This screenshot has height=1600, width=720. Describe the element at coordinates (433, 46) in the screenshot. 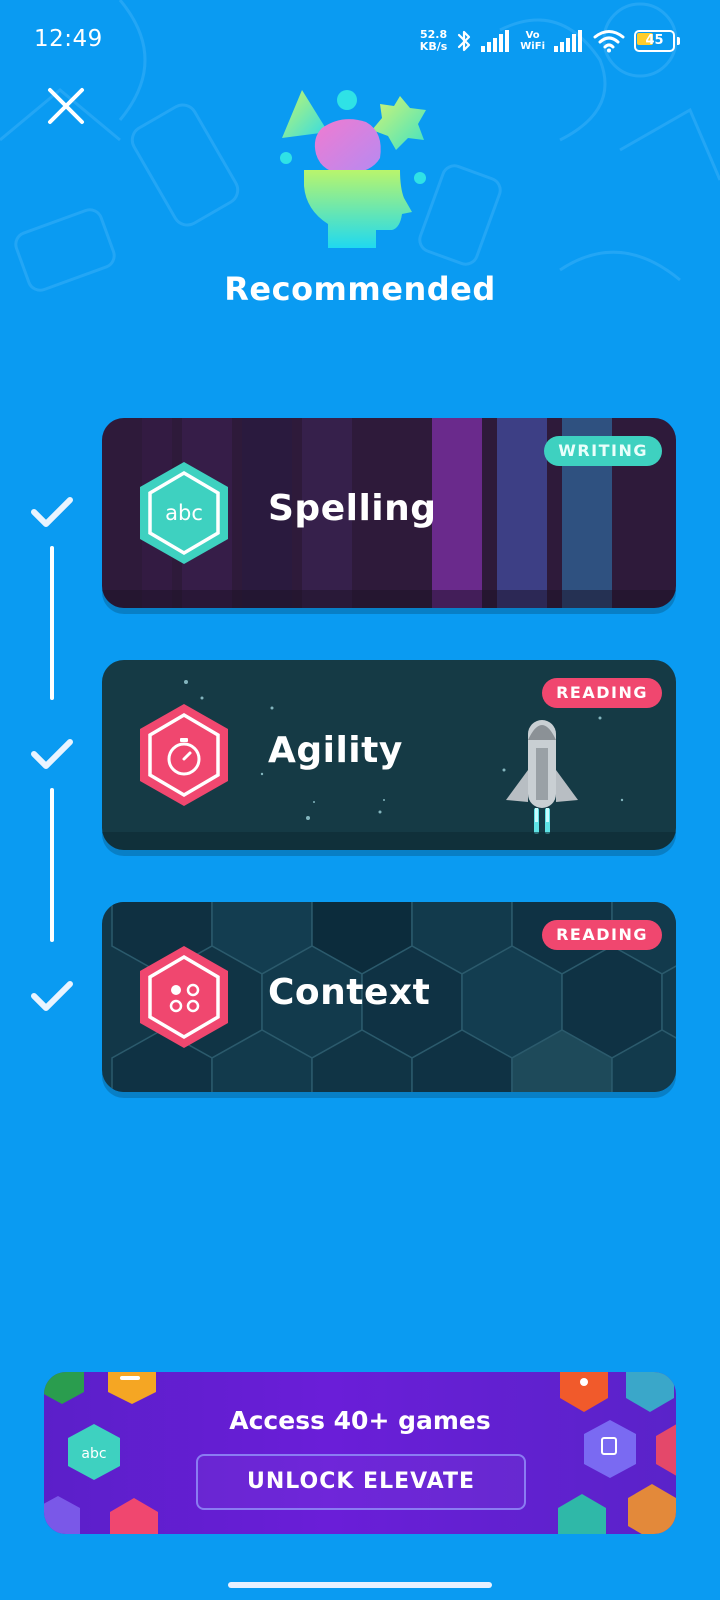

I see `network-speed-unit: KB/s` at that location.